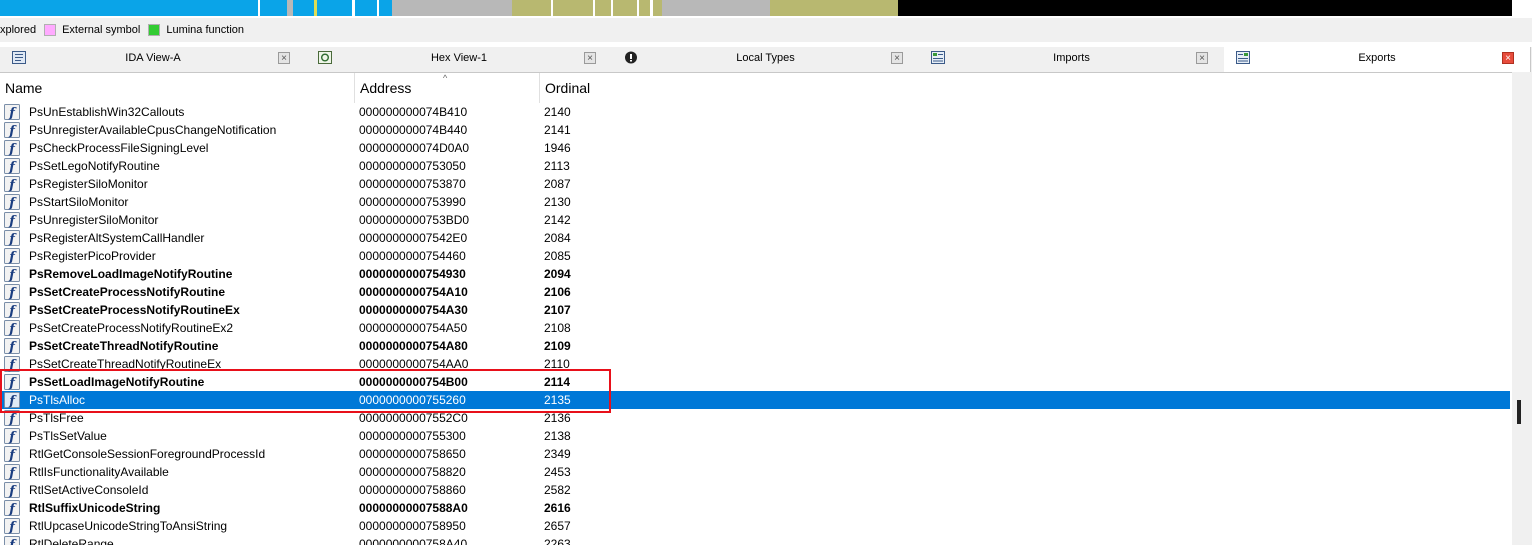 This screenshot has width=1532, height=545. I want to click on table-row: f PsStartSiloMonitor 0000000000753990 2130, so click(755, 202).